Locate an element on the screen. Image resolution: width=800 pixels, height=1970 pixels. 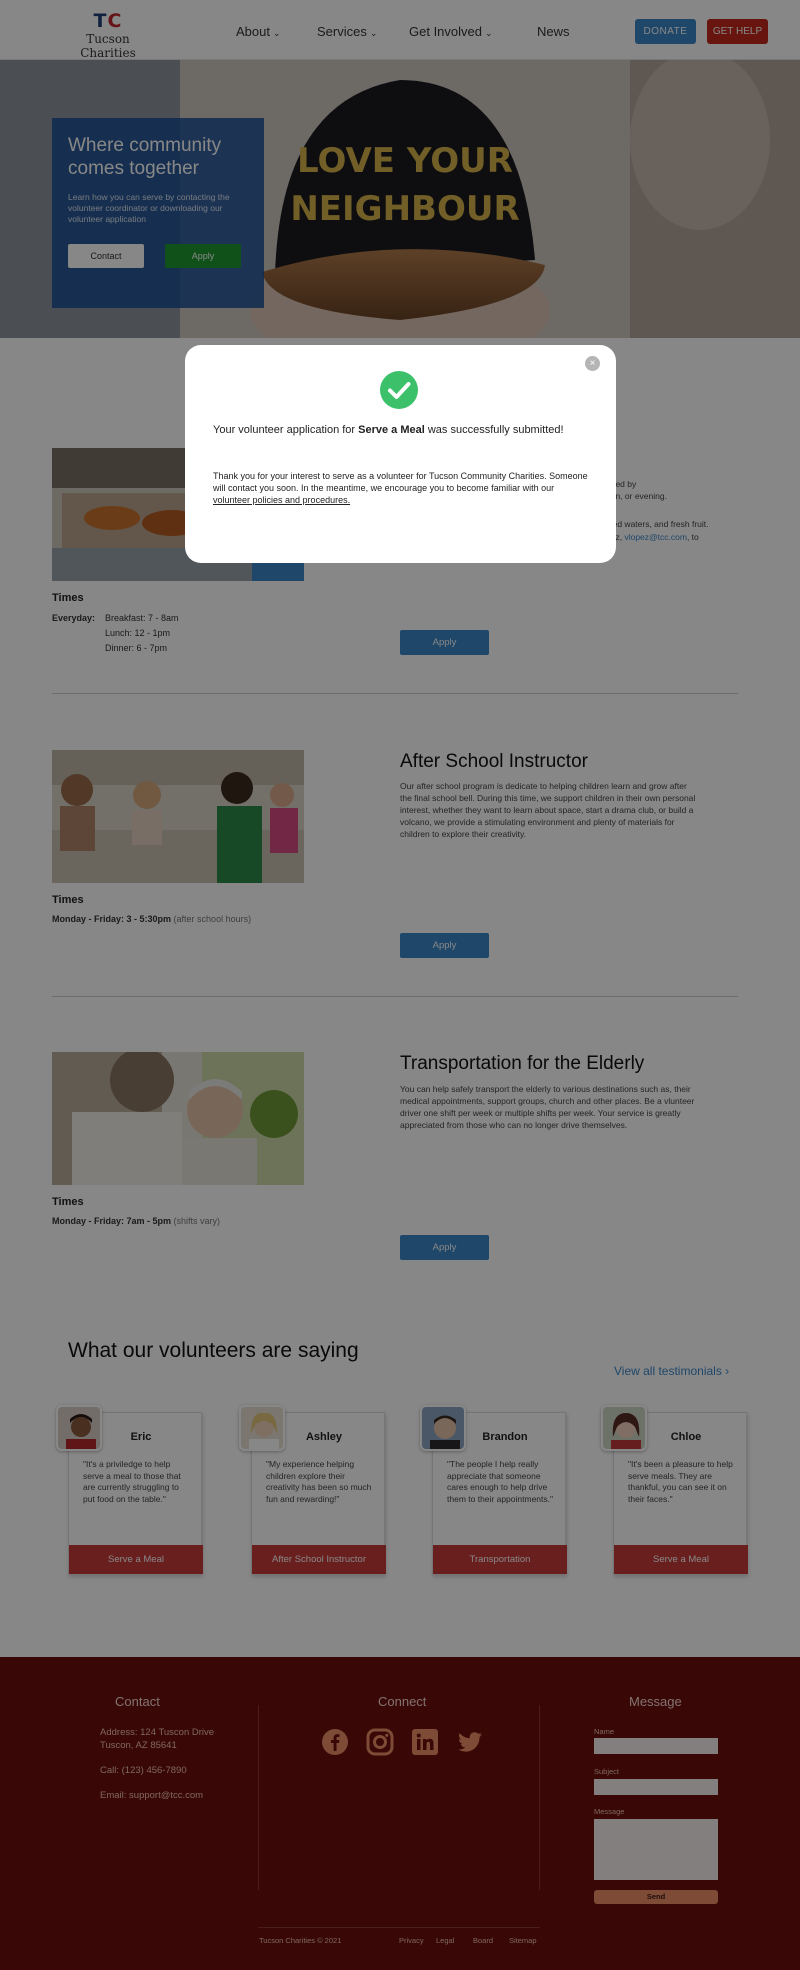
modal-opportunity-name: Serve a Meal is located at coordinates (391, 430).